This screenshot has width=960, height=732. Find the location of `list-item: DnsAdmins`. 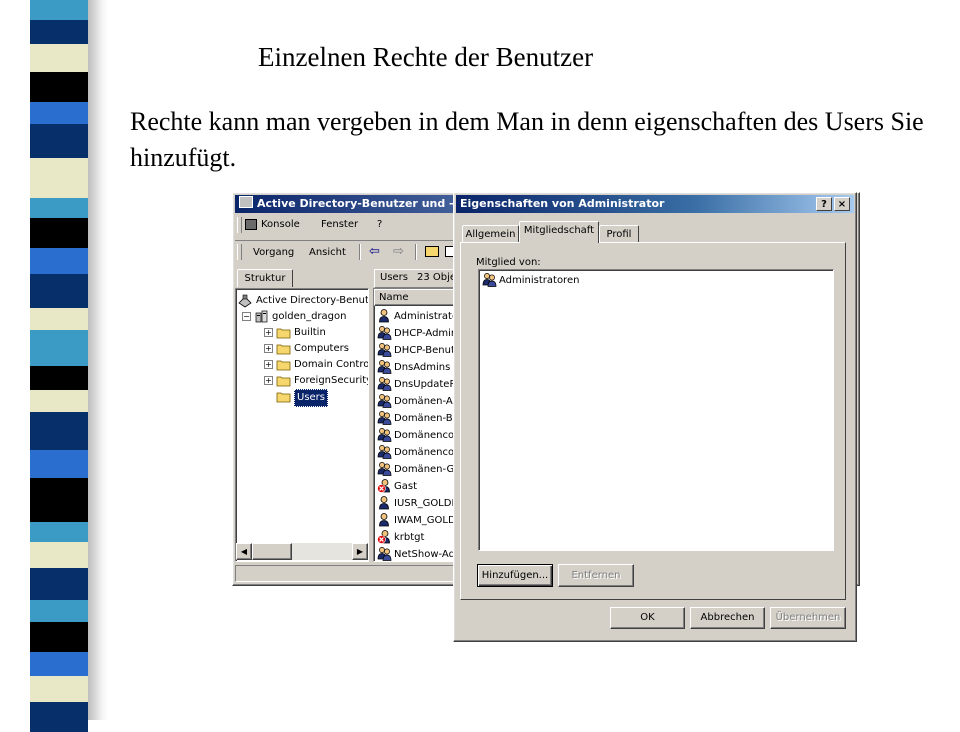

list-item: DnsAdmins is located at coordinates (415, 367).